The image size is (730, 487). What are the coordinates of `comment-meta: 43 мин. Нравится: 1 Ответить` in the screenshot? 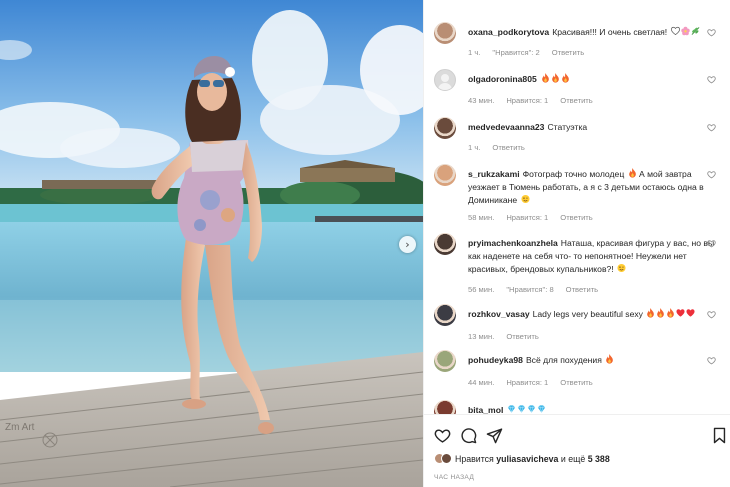 It's located at (536, 100).